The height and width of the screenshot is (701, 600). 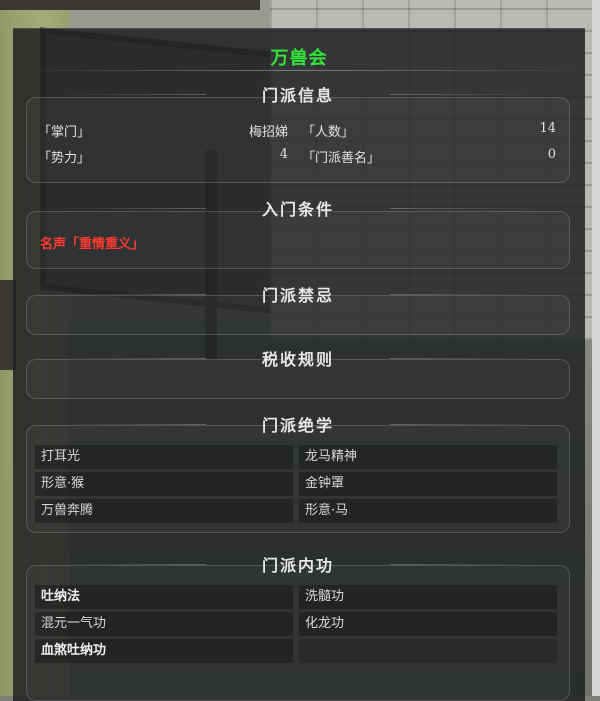 I want to click on section-sect-info: 门派信息 「掌门」 梅招娣 「人数」 14 「势力」 4 「门派善名」 0, so click(x=298, y=132).